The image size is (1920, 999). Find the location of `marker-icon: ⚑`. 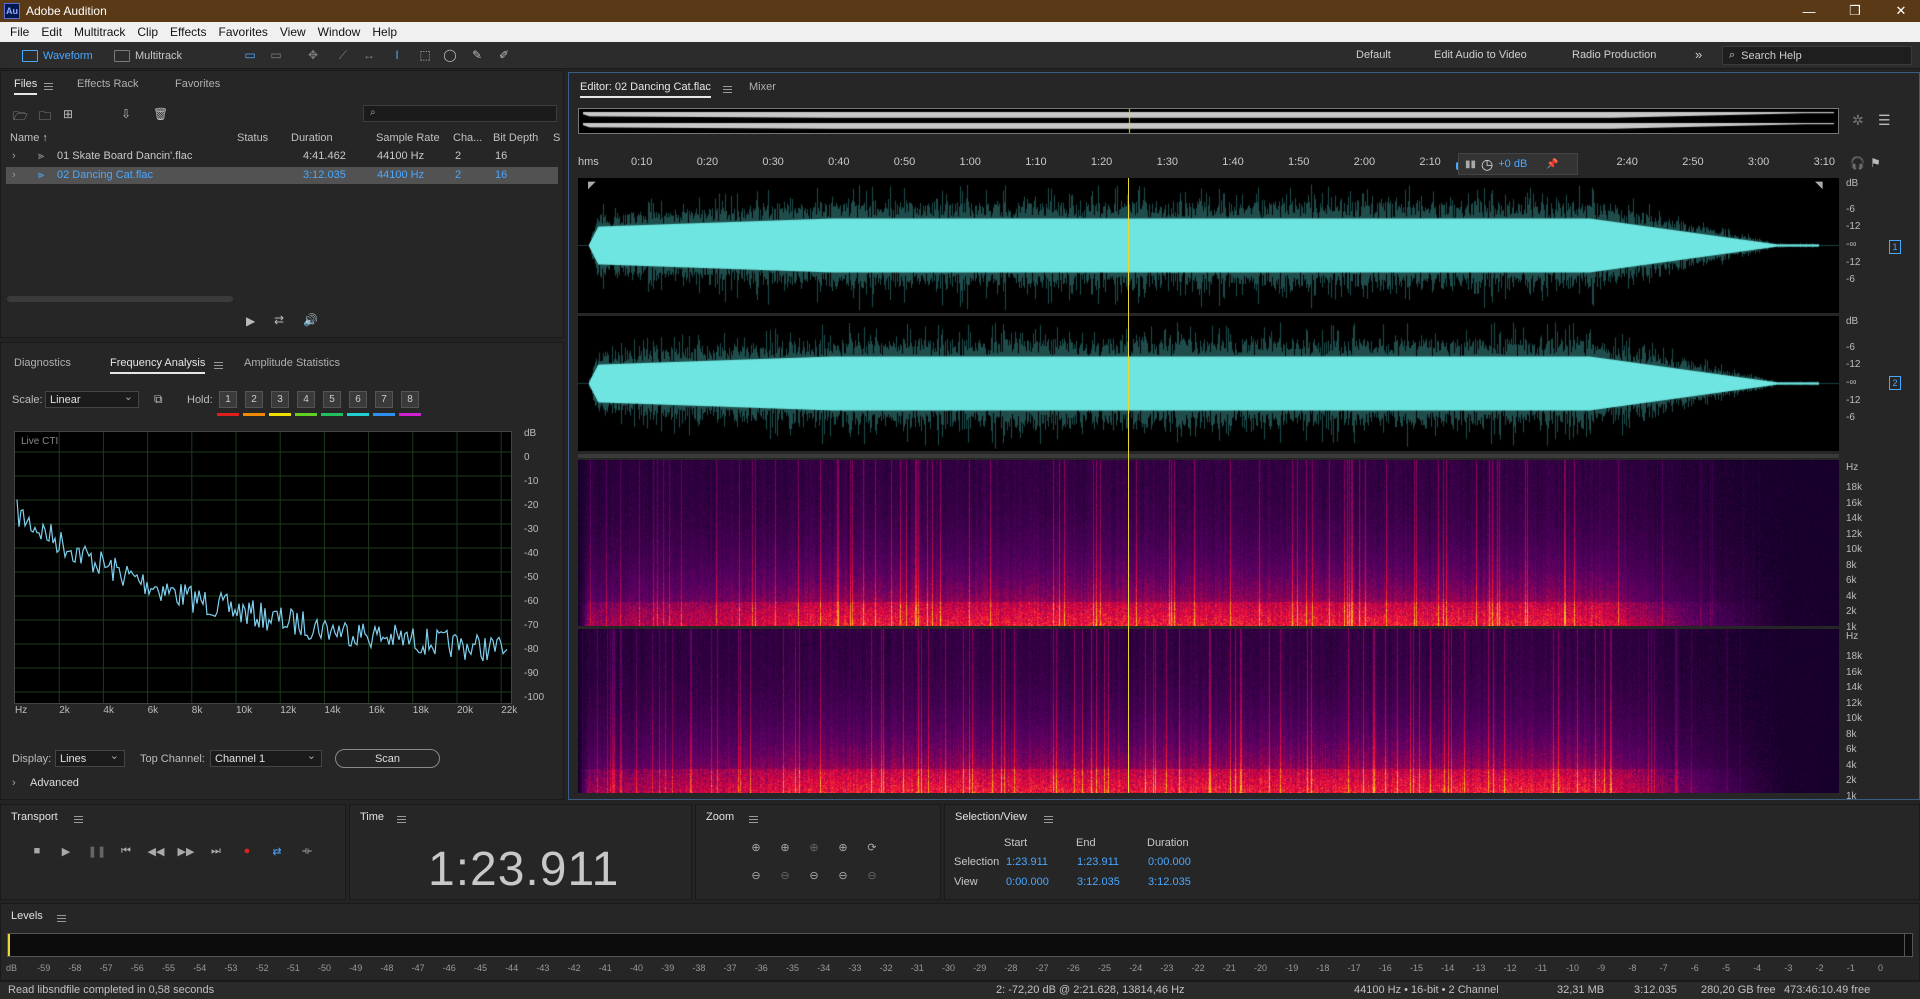

marker-icon: ⚑ is located at coordinates (1875, 163).